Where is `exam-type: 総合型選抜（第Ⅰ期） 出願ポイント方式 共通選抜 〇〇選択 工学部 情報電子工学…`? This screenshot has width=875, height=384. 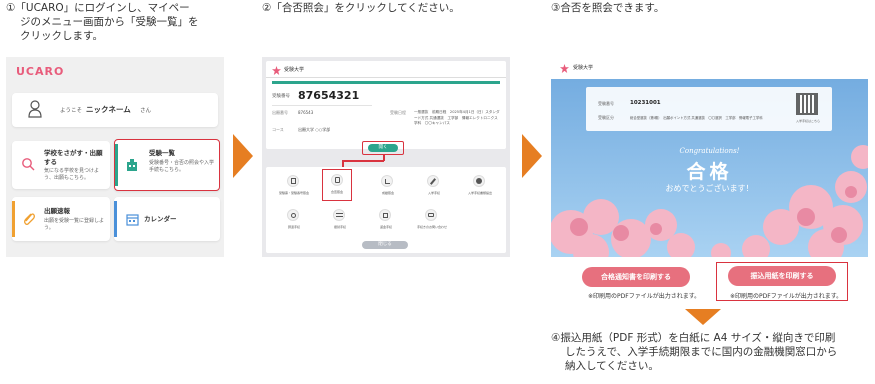
exam-type: 総合型選抜（第Ⅰ期） 出願ポイント方式 共通選抜 〇〇選択 工学部 情報電子工学… is located at coordinates (696, 118).